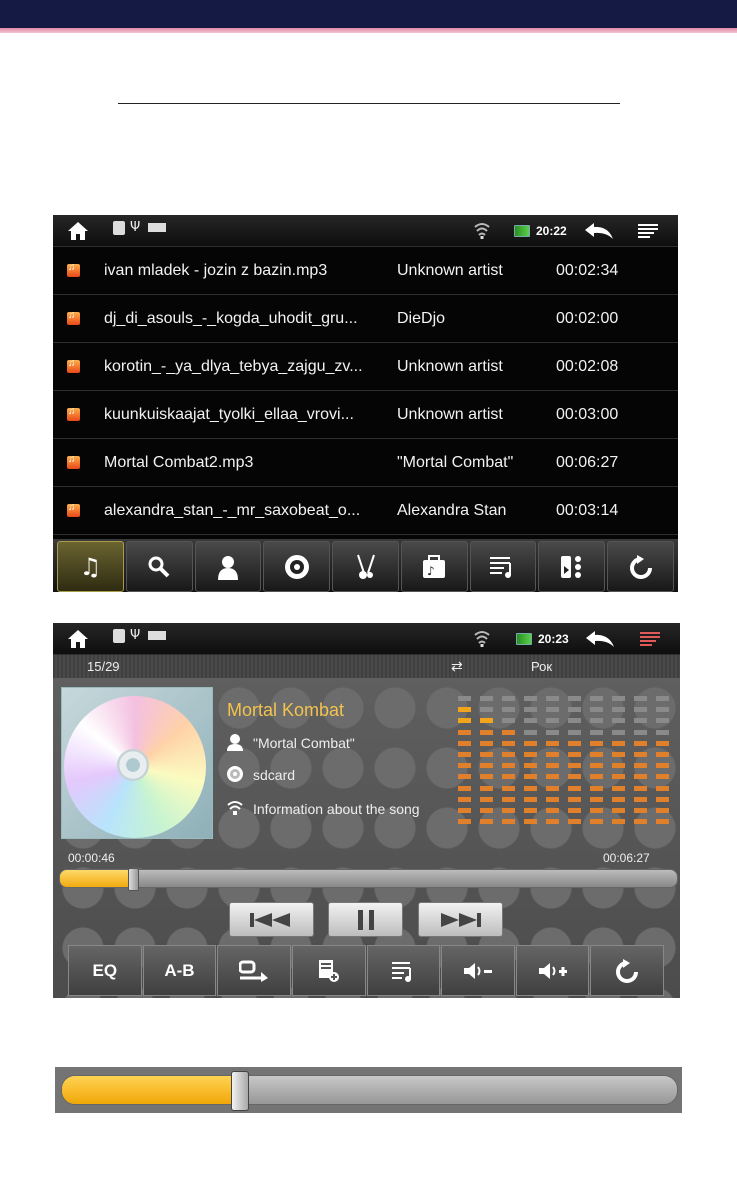 Image resolution: width=737 pixels, height=1191 pixels. What do you see at coordinates (455, 462) in the screenshot?
I see `track-artist: "Mortal Combat"` at bounding box center [455, 462].